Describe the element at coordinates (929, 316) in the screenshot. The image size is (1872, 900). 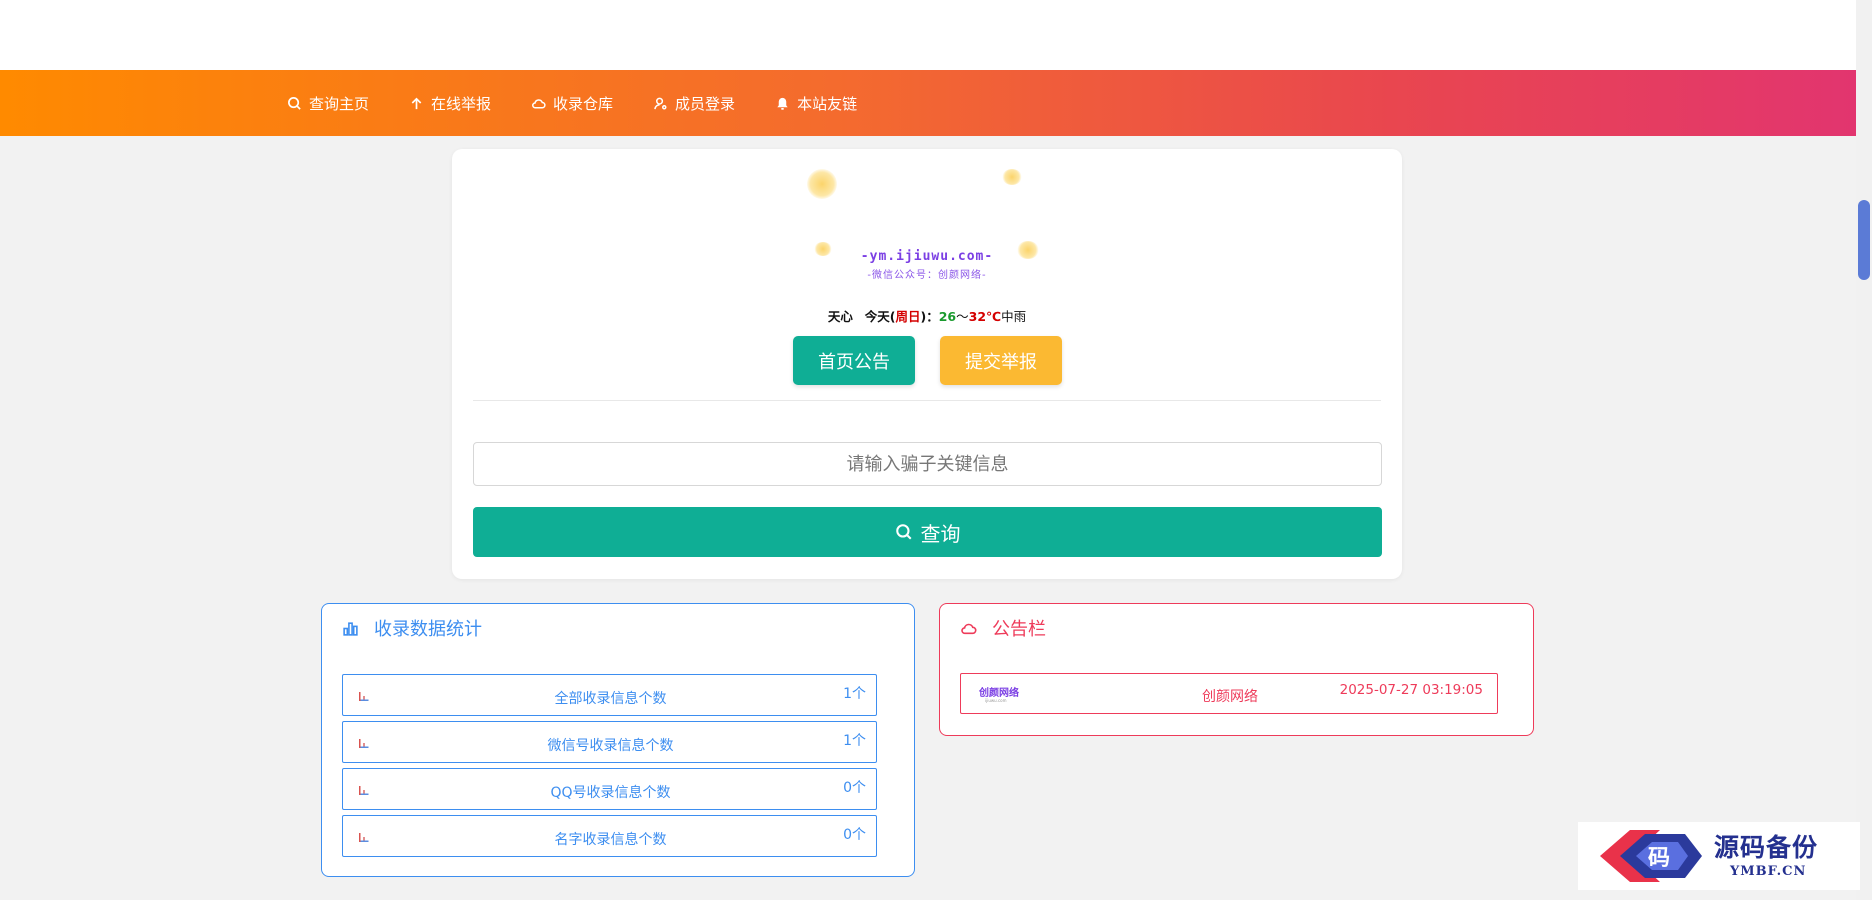
I see `weather-today-suffix: )：` at that location.